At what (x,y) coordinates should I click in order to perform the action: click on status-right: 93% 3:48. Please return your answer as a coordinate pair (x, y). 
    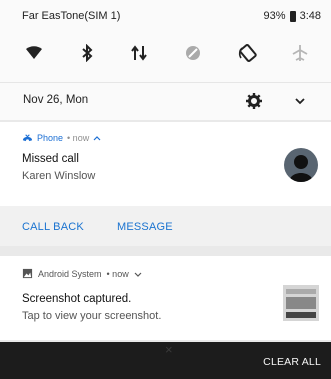
    Looking at the image, I should click on (292, 16).